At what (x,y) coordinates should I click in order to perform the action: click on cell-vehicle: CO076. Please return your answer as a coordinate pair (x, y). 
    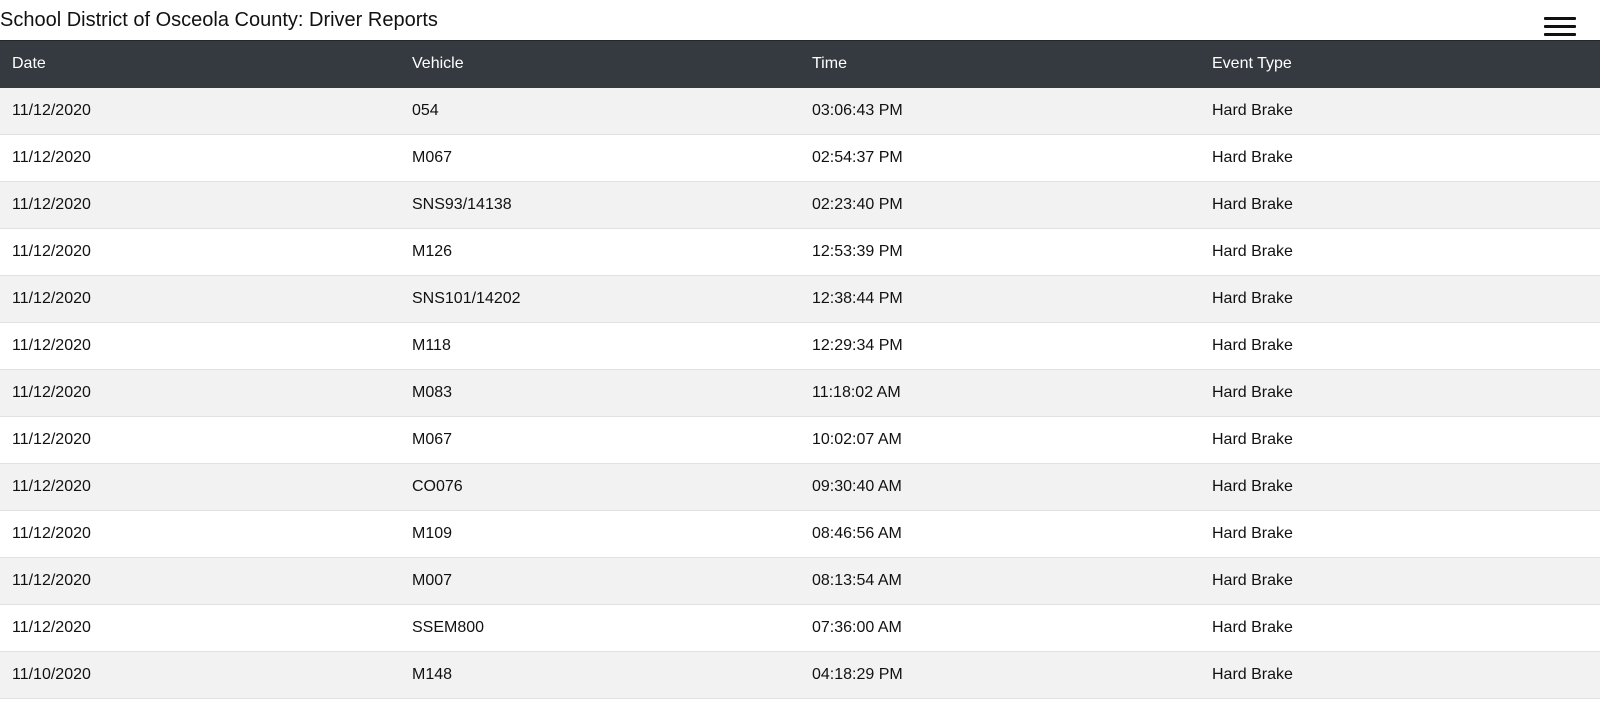
    Looking at the image, I should click on (600, 487).